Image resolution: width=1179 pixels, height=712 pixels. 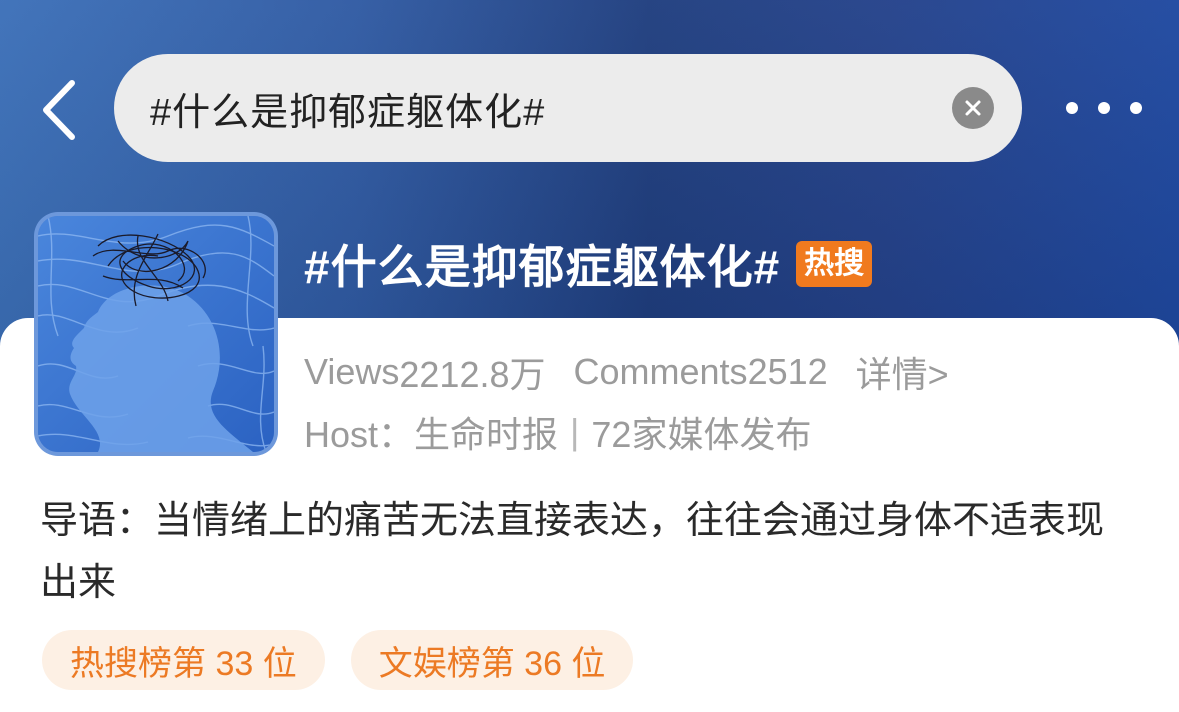 I want to click on search-bar: #什么是抑郁症躯体化#, so click(x=568, y=108).